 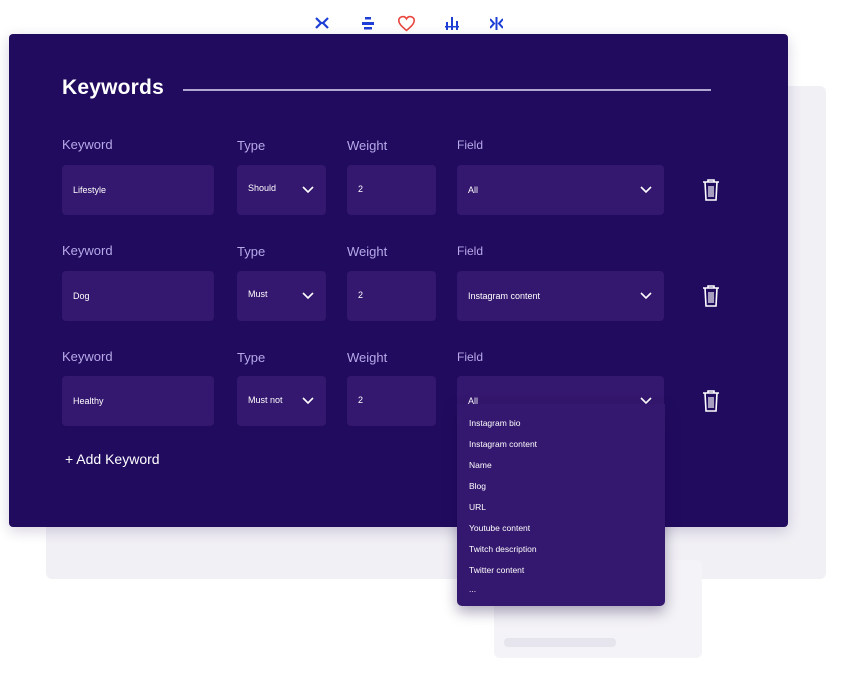 What do you see at coordinates (88, 401) in the screenshot?
I see `keyword-input-value: Healthy` at bounding box center [88, 401].